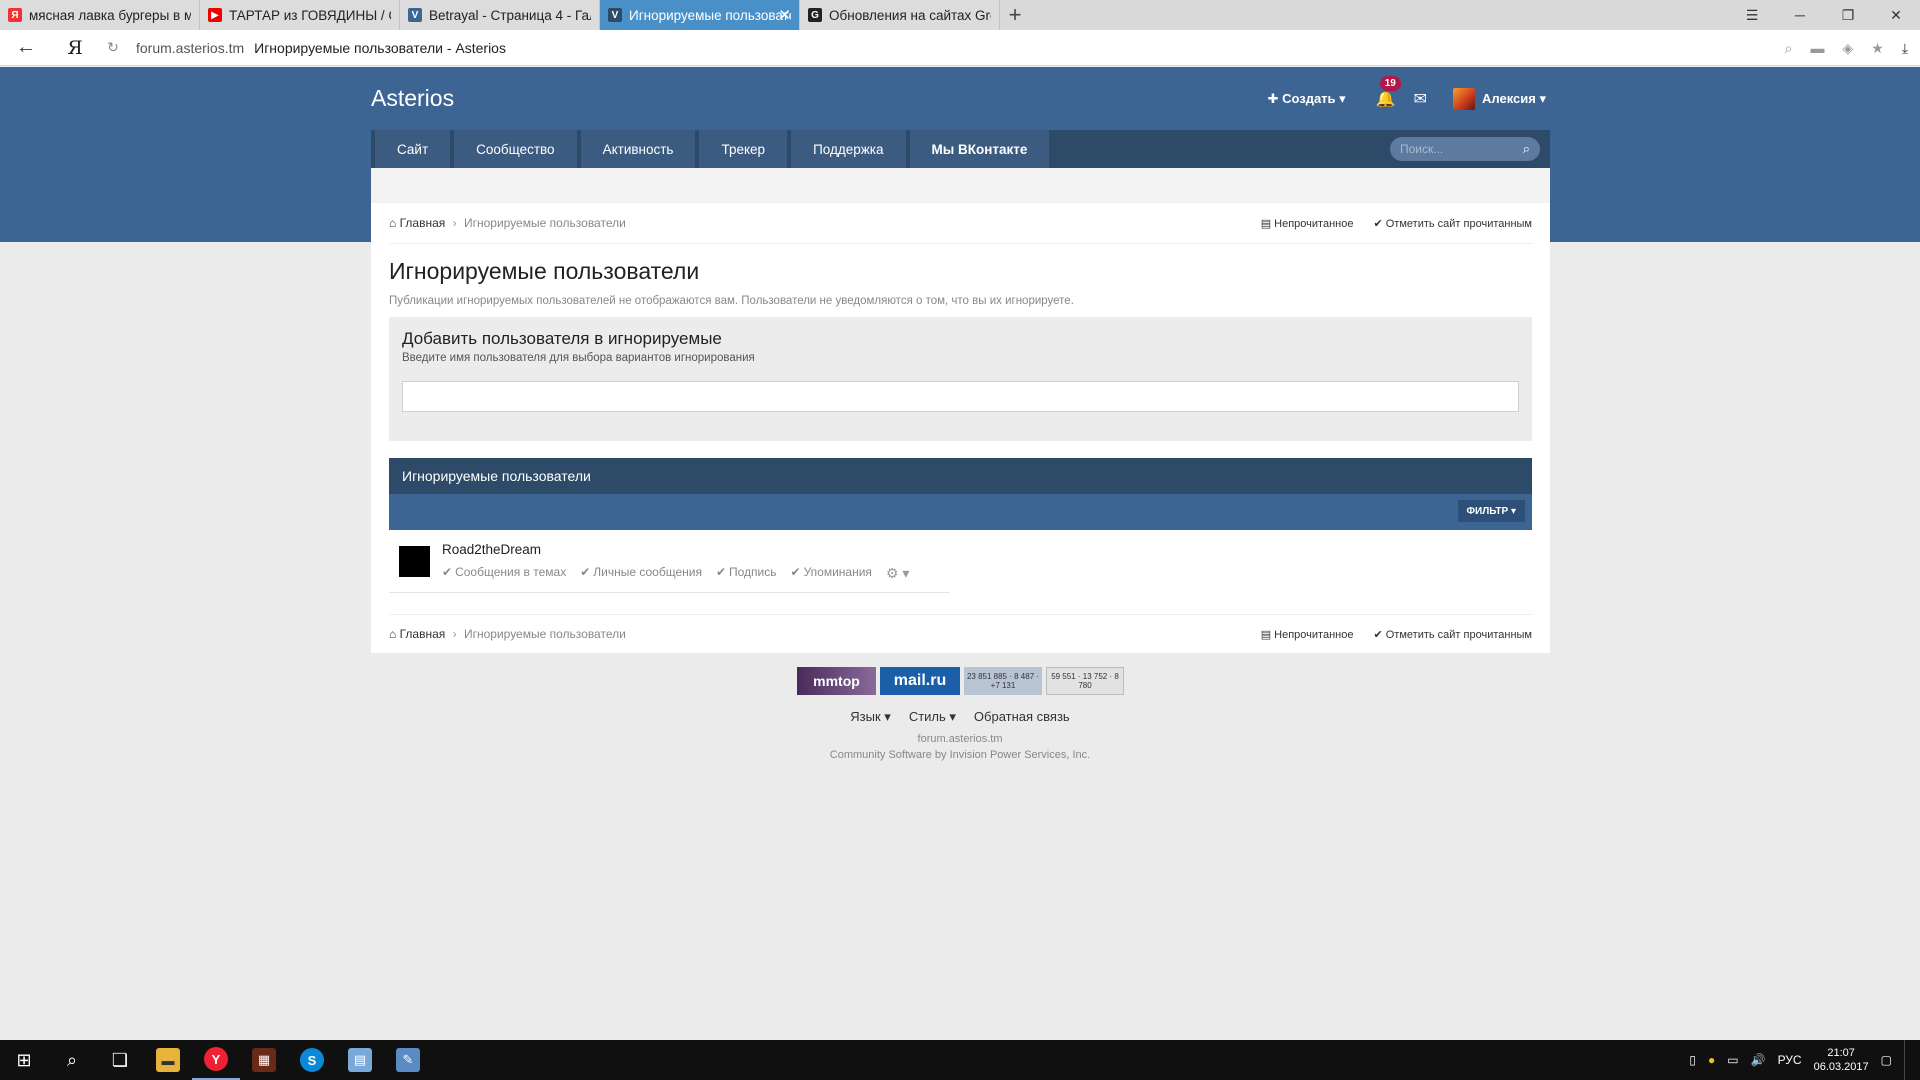 This screenshot has height=1080, width=1920. I want to click on skype-icon: S, so click(312, 1060).